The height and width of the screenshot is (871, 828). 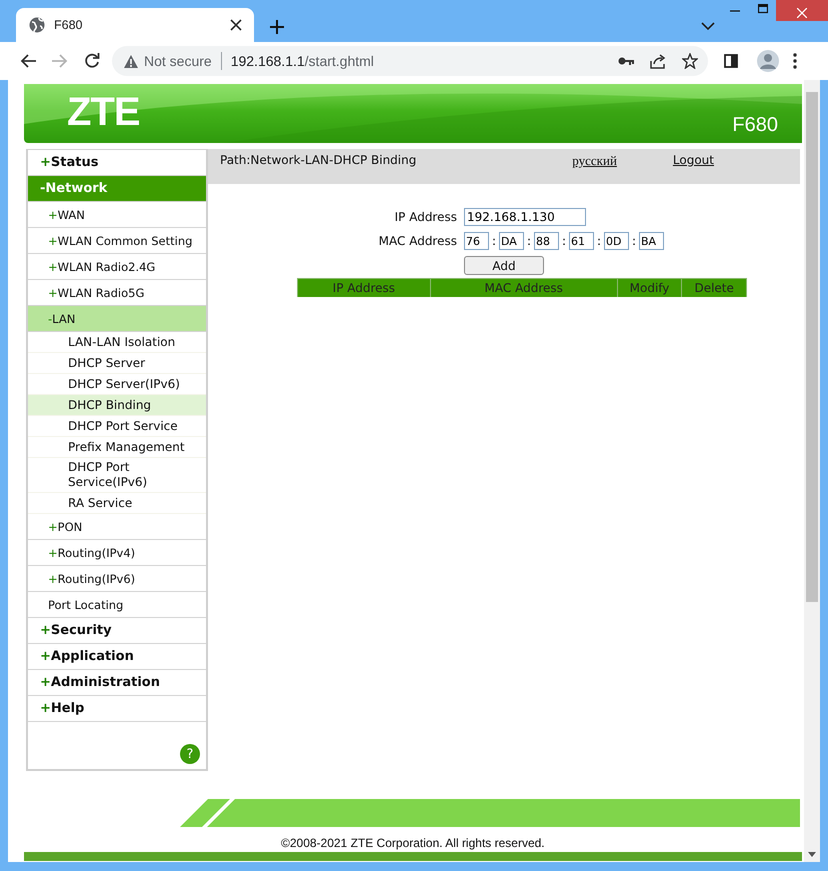 I want to click on mac-octet-field: 61, so click(x=581, y=241).